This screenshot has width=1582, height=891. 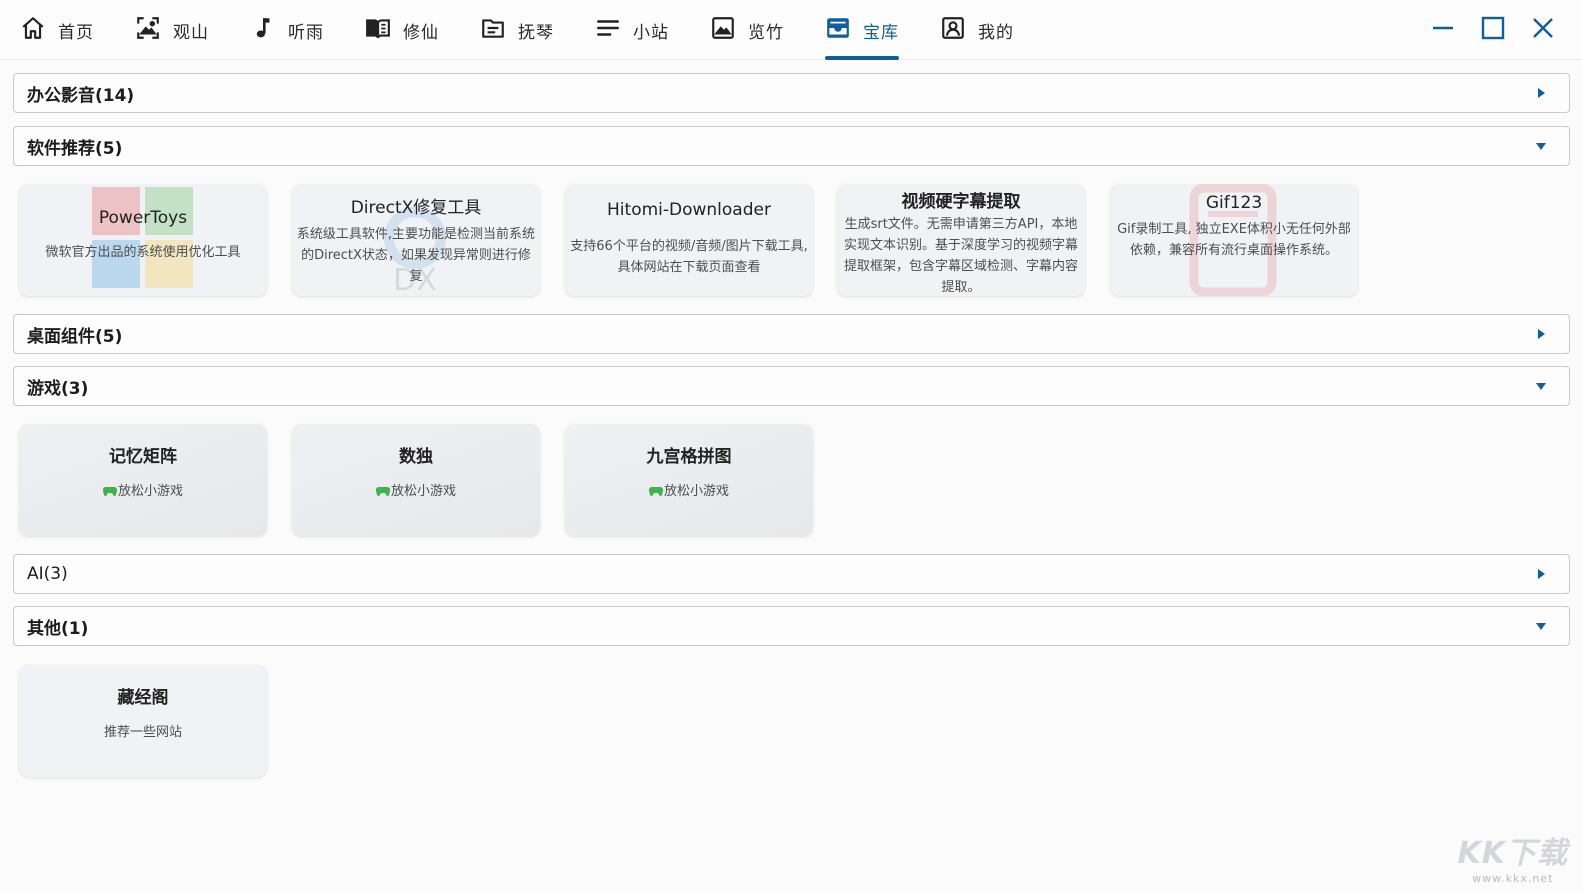 I want to click on watermark-logo-text: KK下载, so click(x=1512, y=853).